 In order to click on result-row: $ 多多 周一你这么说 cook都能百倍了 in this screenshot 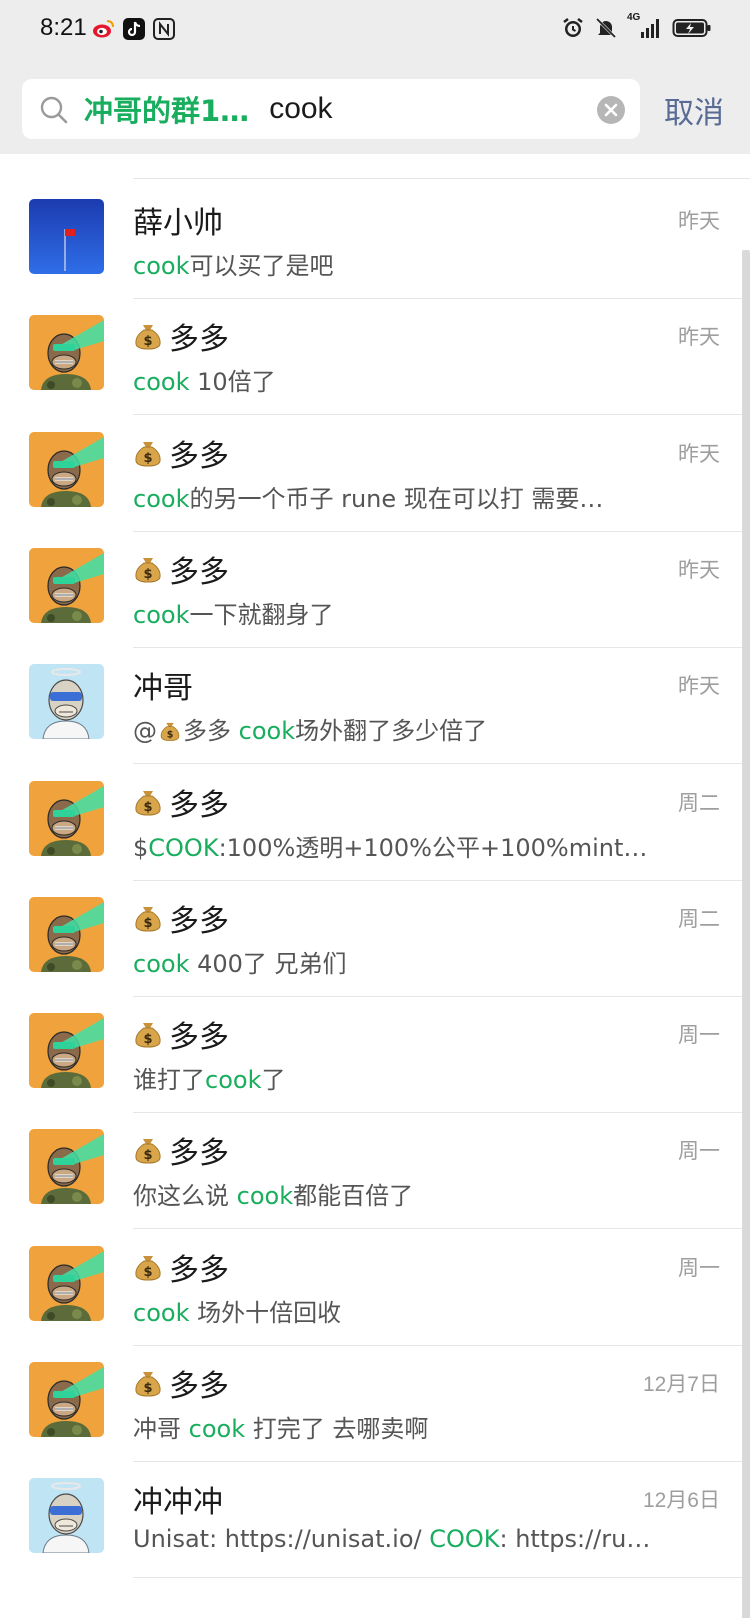, I will do `click(375, 1169)`.